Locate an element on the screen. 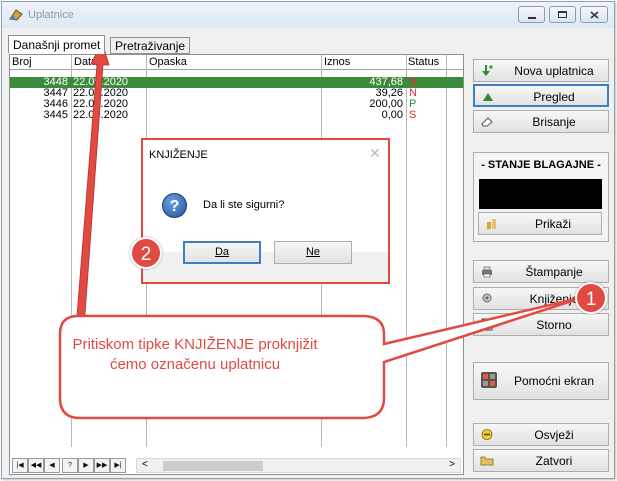 Image resolution: width=617 pixels, height=481 pixels. step-badge-2: 2 is located at coordinates (146, 253).